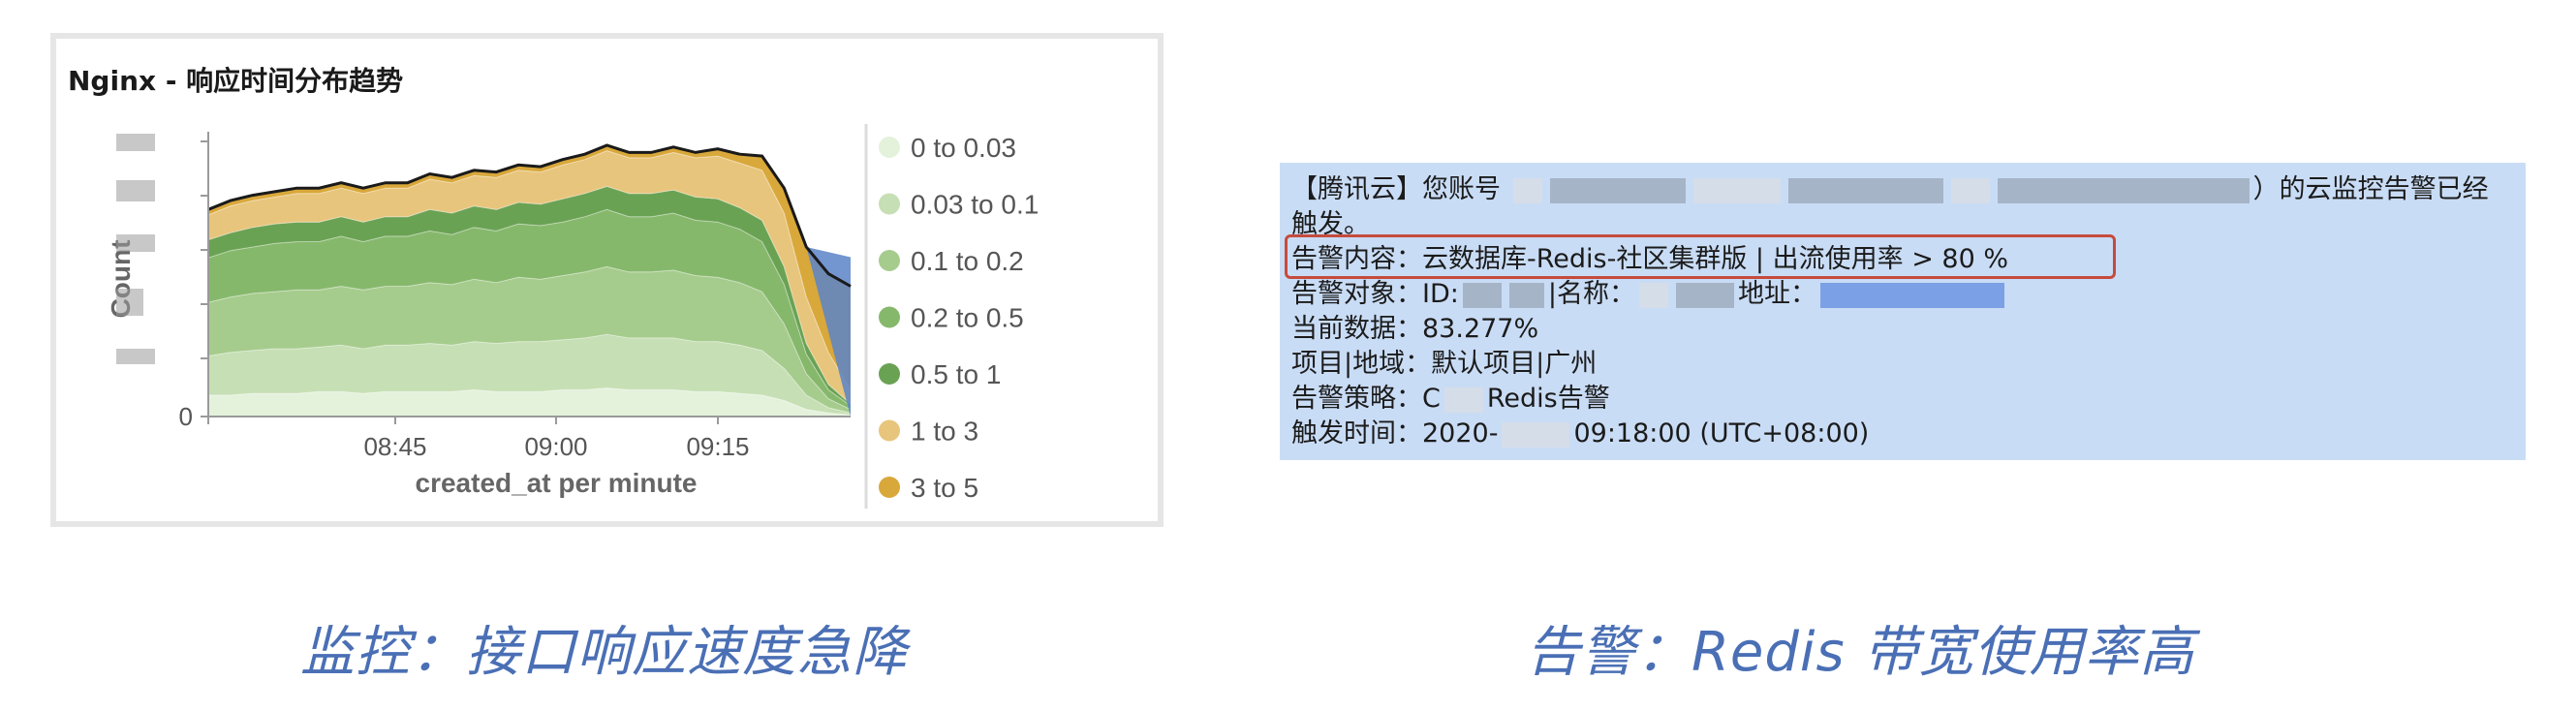 The image size is (2576, 711). Describe the element at coordinates (963, 148) in the screenshot. I see `legend-label: 0 to 0.03` at that location.